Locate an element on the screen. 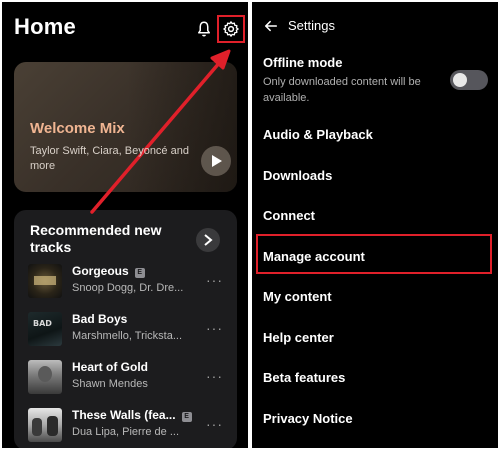 Image resolution: width=500 pixels, height=450 pixels. see-all-button is located at coordinates (208, 240).